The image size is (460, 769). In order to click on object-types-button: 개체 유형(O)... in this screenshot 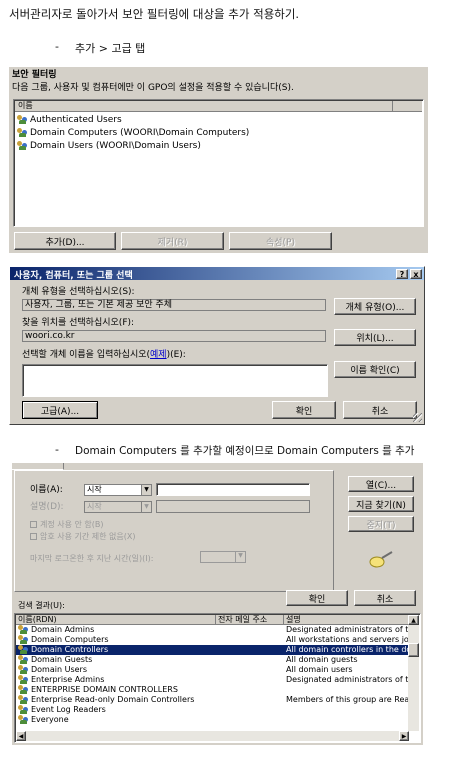, I will do `click(375, 306)`.